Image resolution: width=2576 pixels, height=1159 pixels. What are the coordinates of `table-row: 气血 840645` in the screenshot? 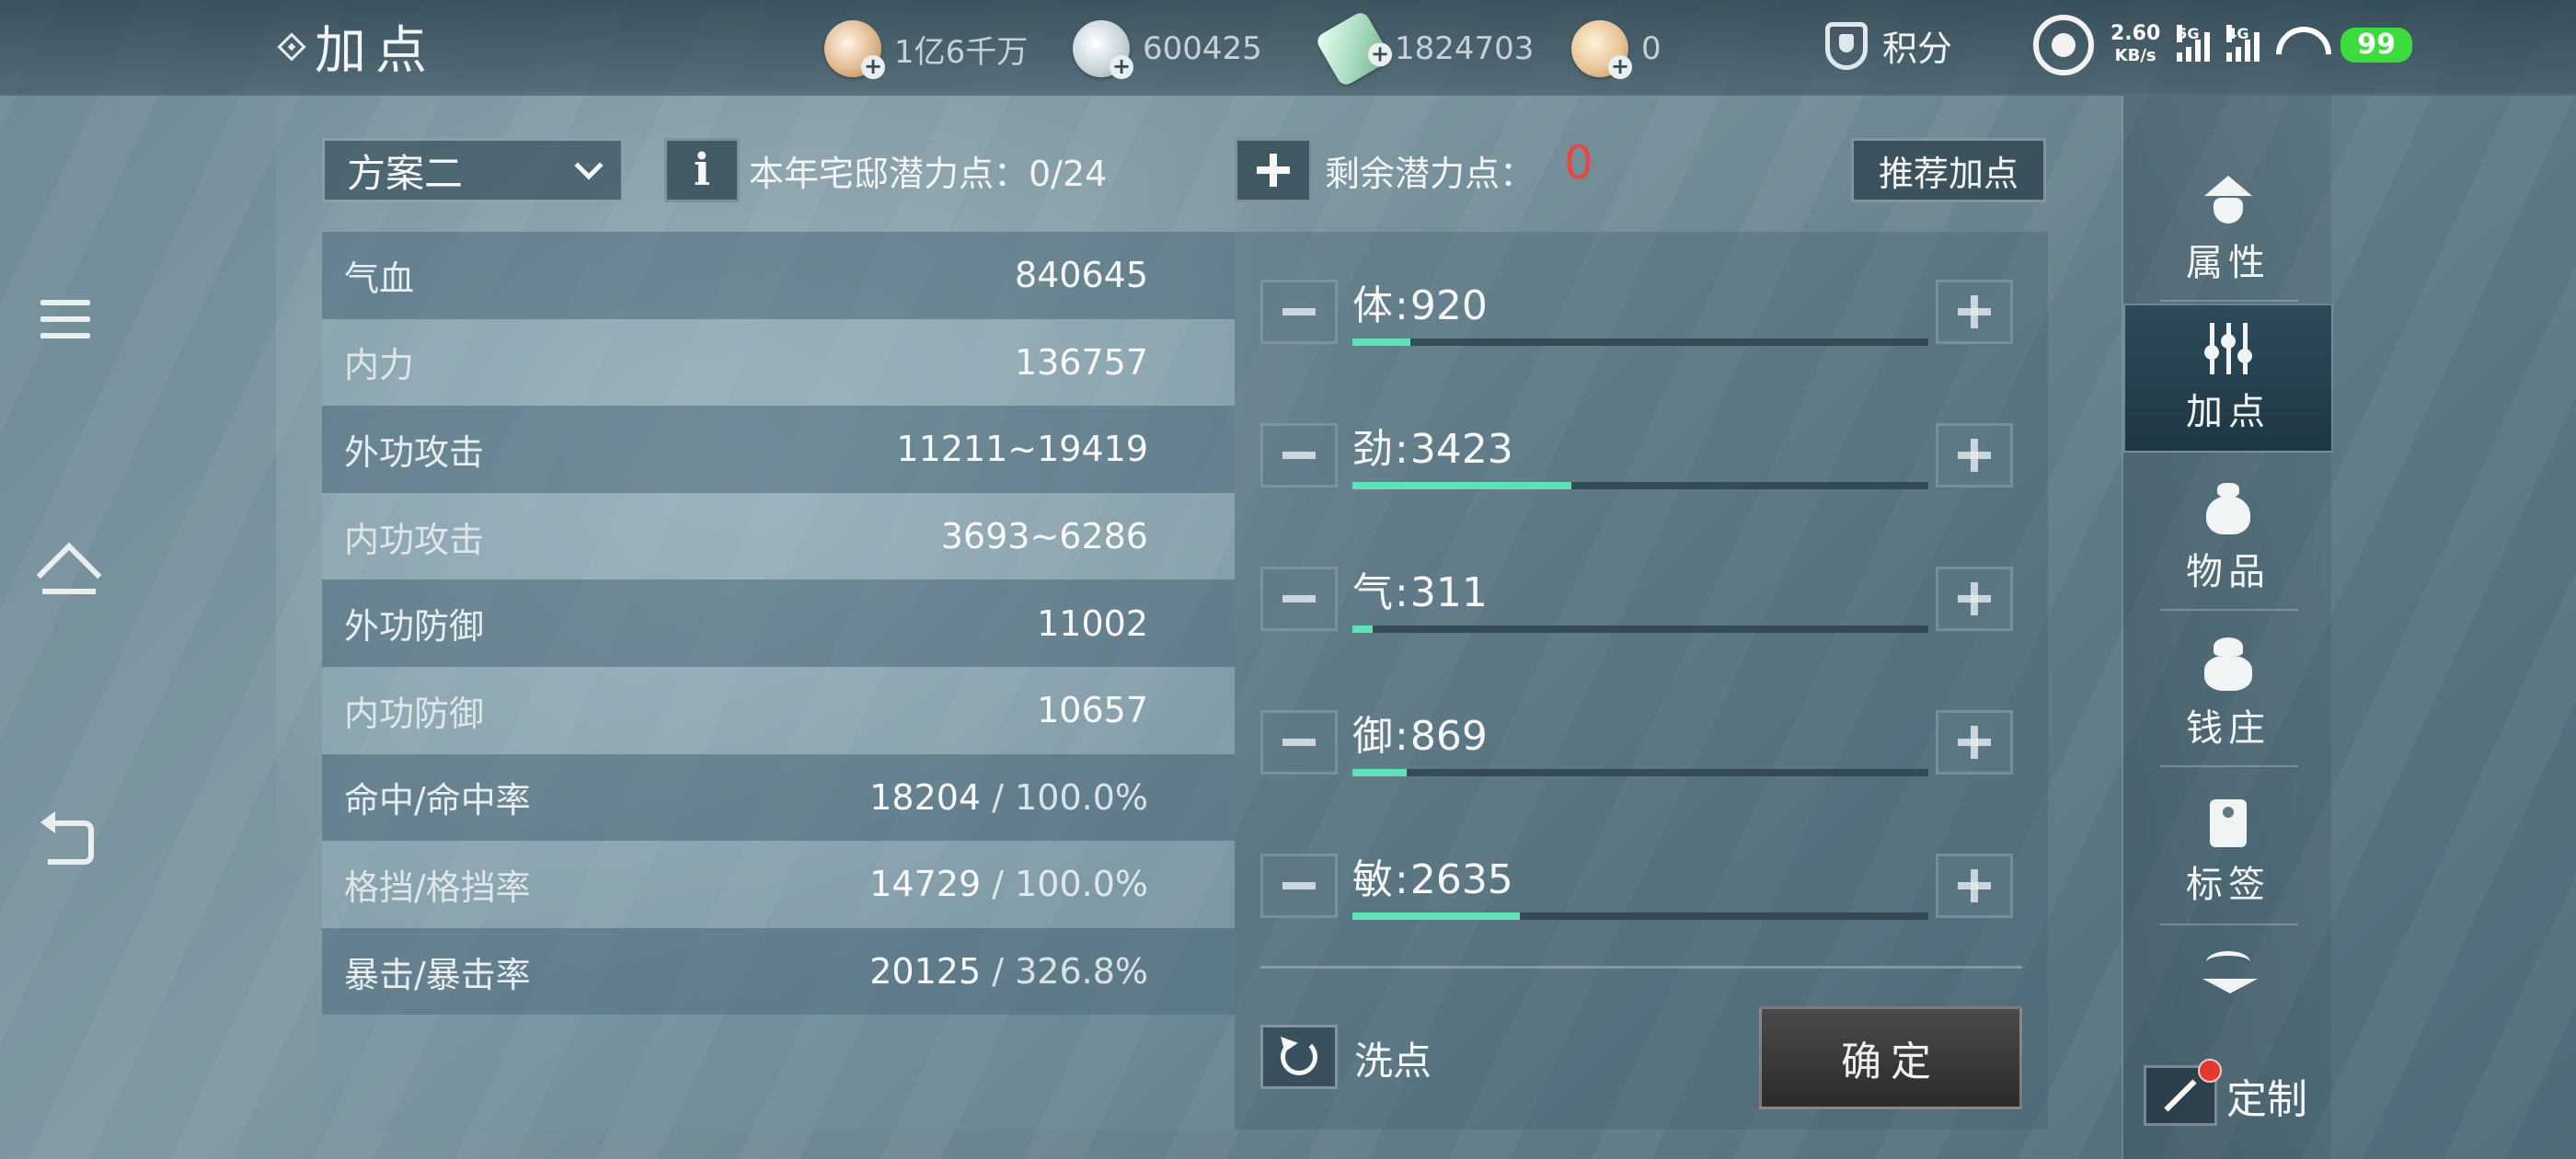 It's located at (778, 275).